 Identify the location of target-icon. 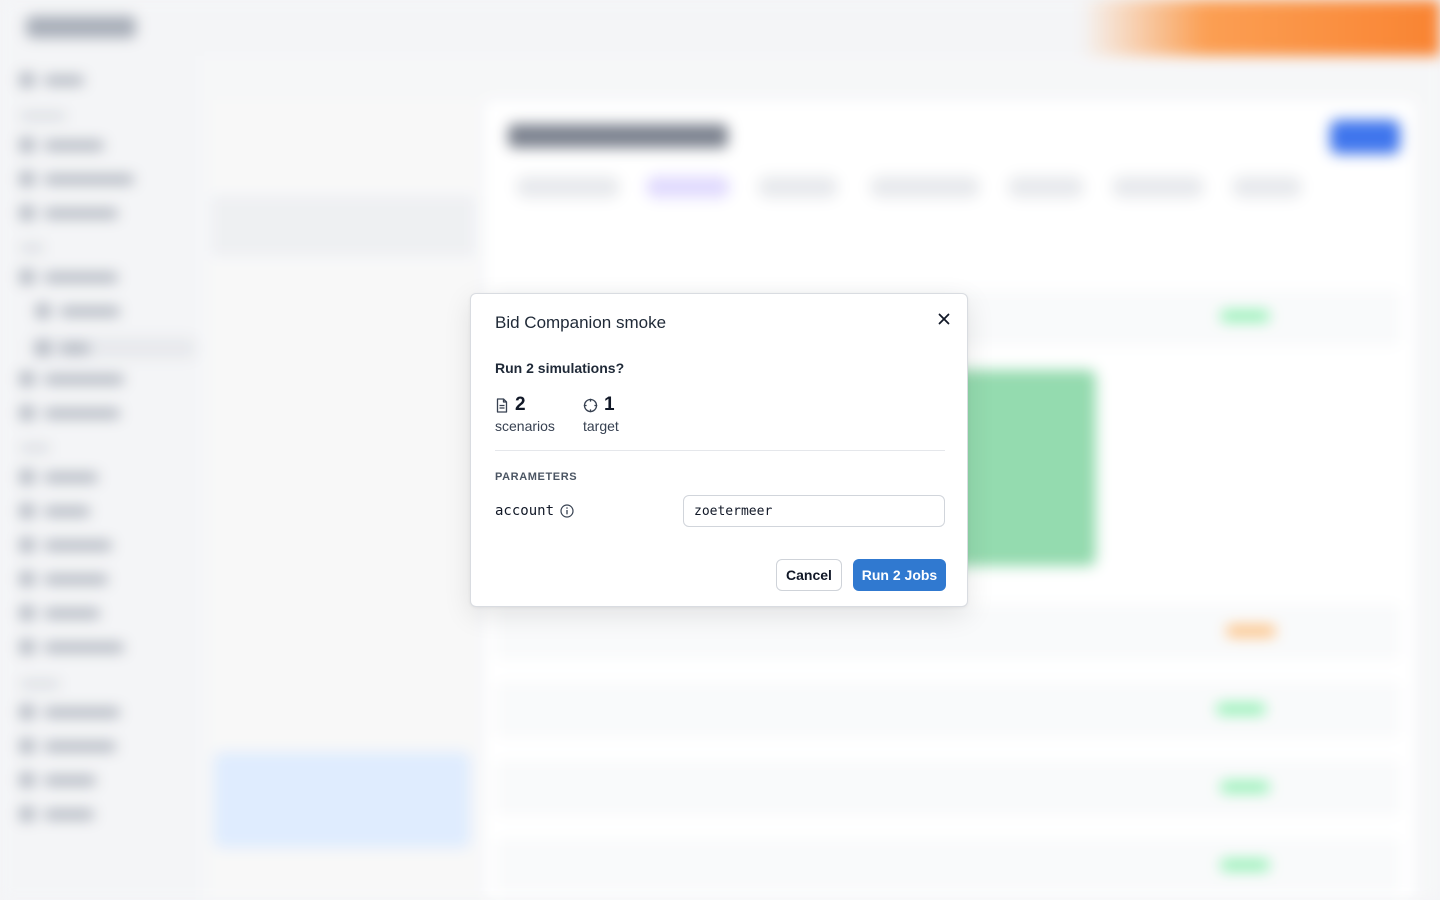
(590, 405).